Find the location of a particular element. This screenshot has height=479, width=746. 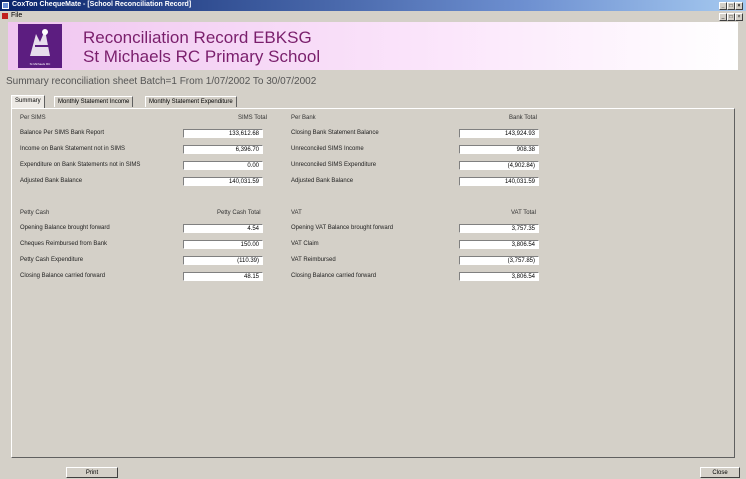

bank-total-heading: Bank Total is located at coordinates (523, 118).